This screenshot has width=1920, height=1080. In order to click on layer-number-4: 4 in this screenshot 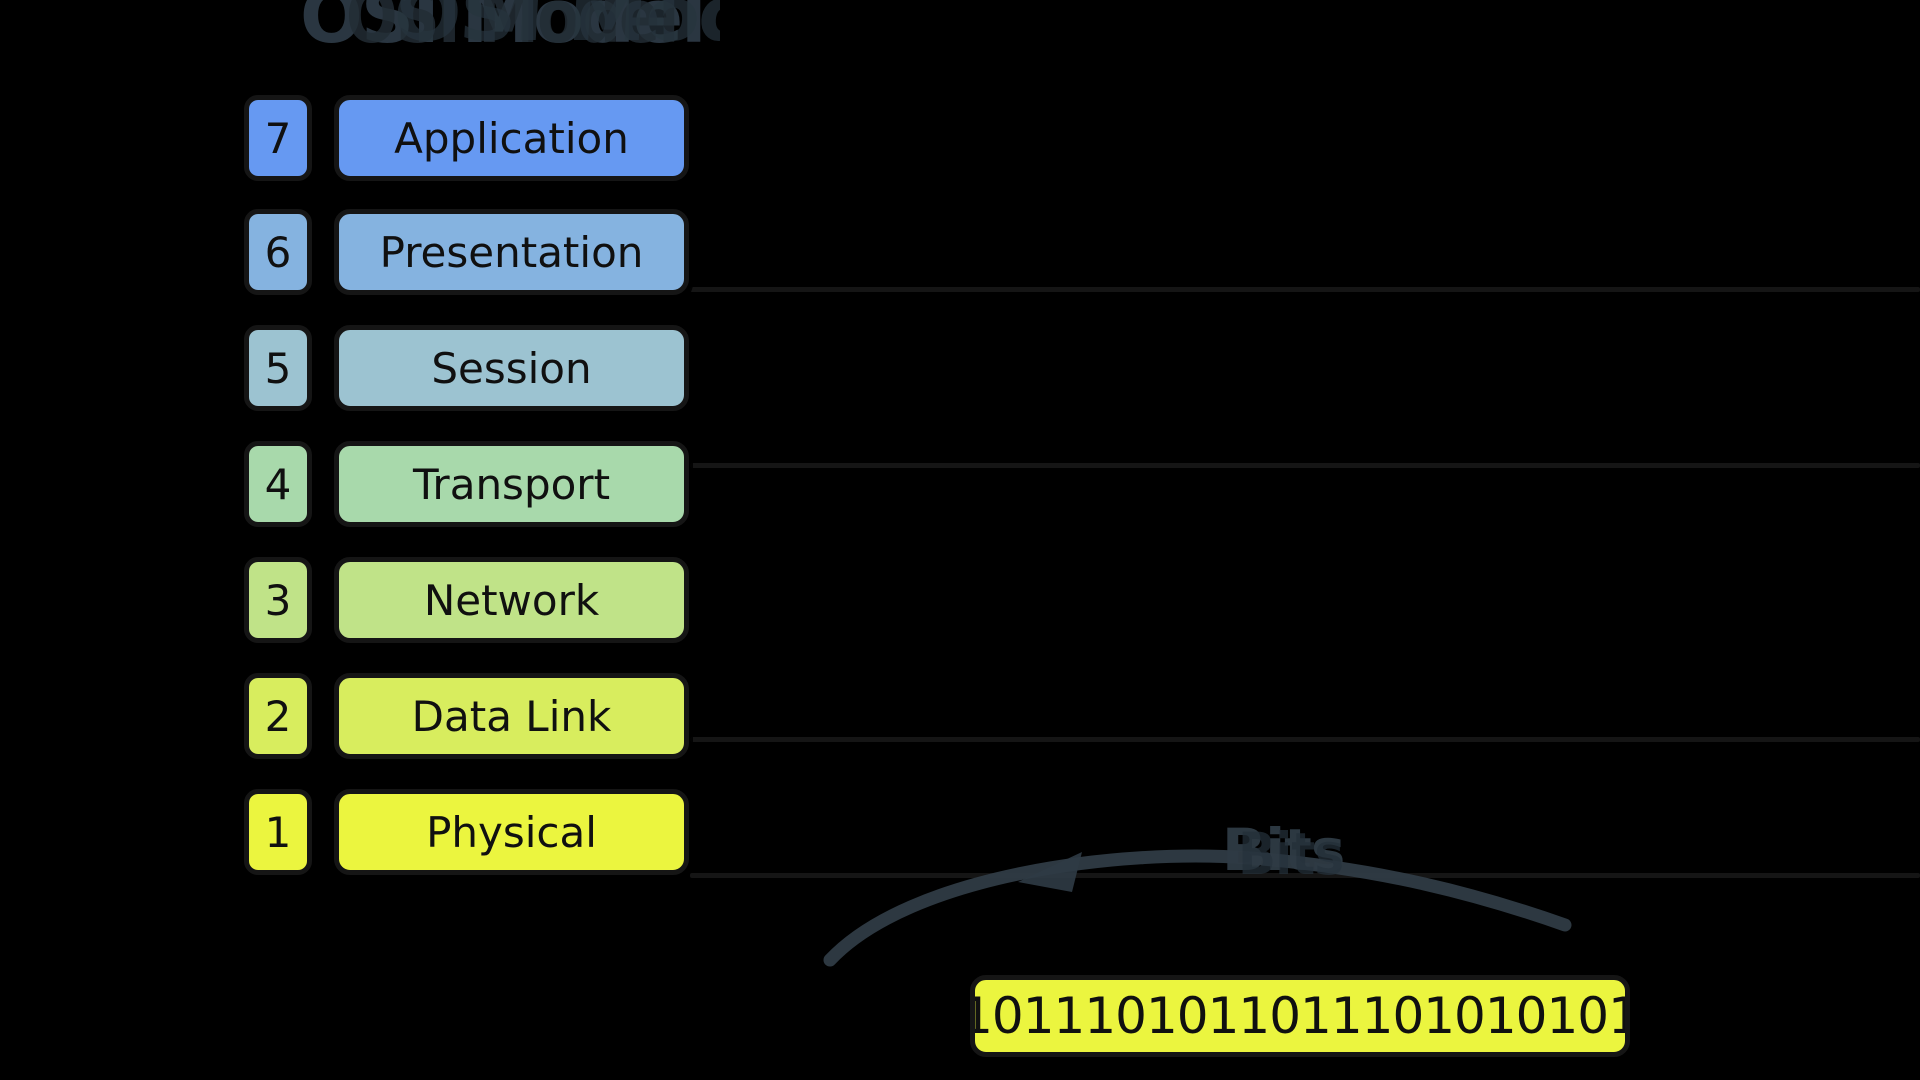, I will do `click(278, 484)`.